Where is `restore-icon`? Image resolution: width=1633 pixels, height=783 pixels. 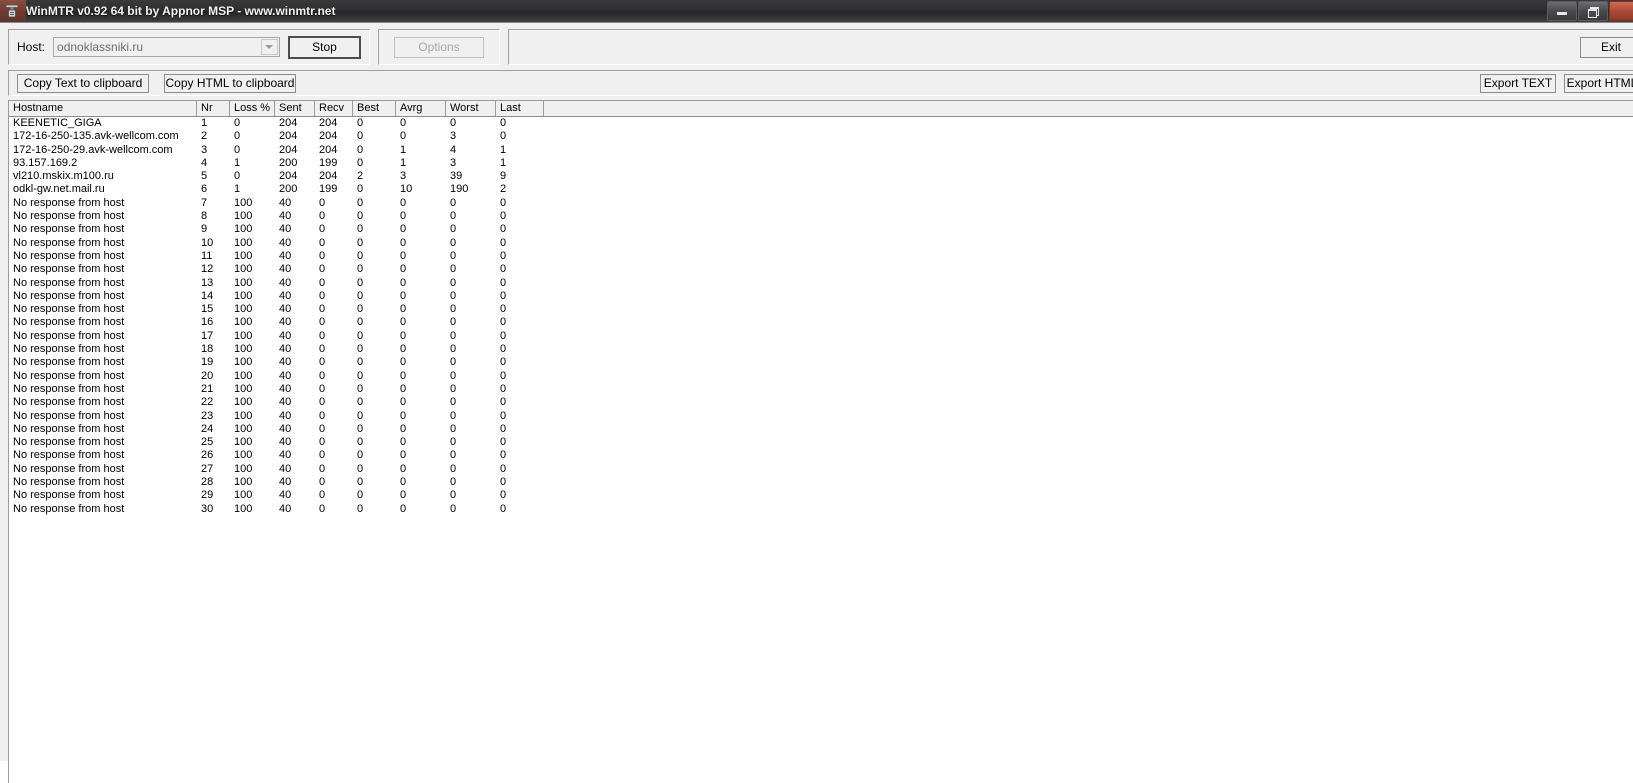
restore-icon is located at coordinates (1593, 11).